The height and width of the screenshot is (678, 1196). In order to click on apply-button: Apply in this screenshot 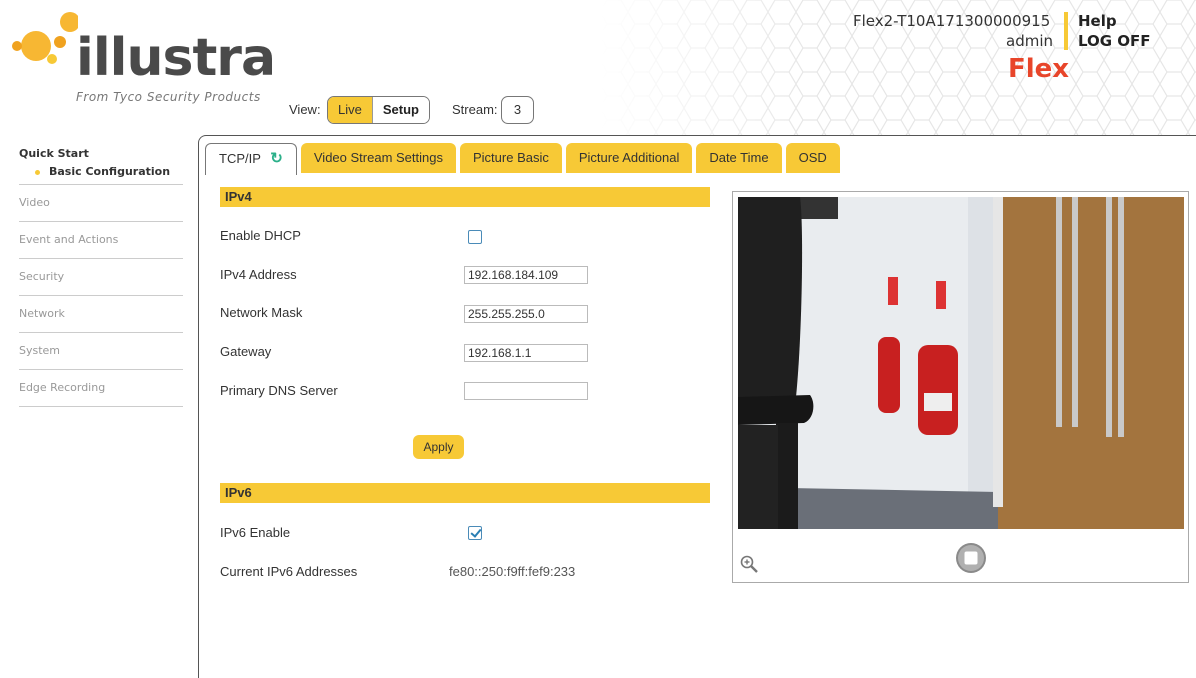, I will do `click(438, 447)`.